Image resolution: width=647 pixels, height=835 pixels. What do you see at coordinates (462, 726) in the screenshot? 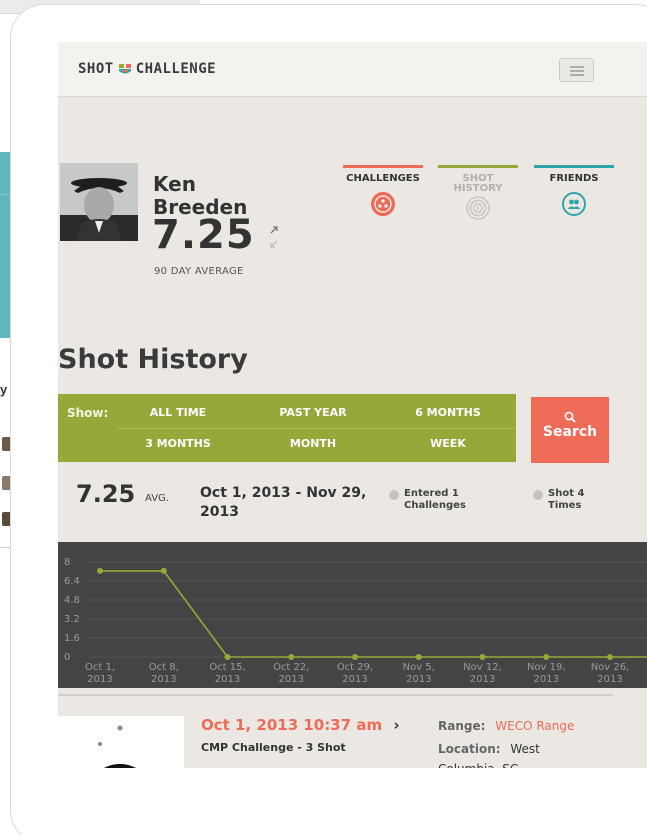
I see `range-label: Range:` at bounding box center [462, 726].